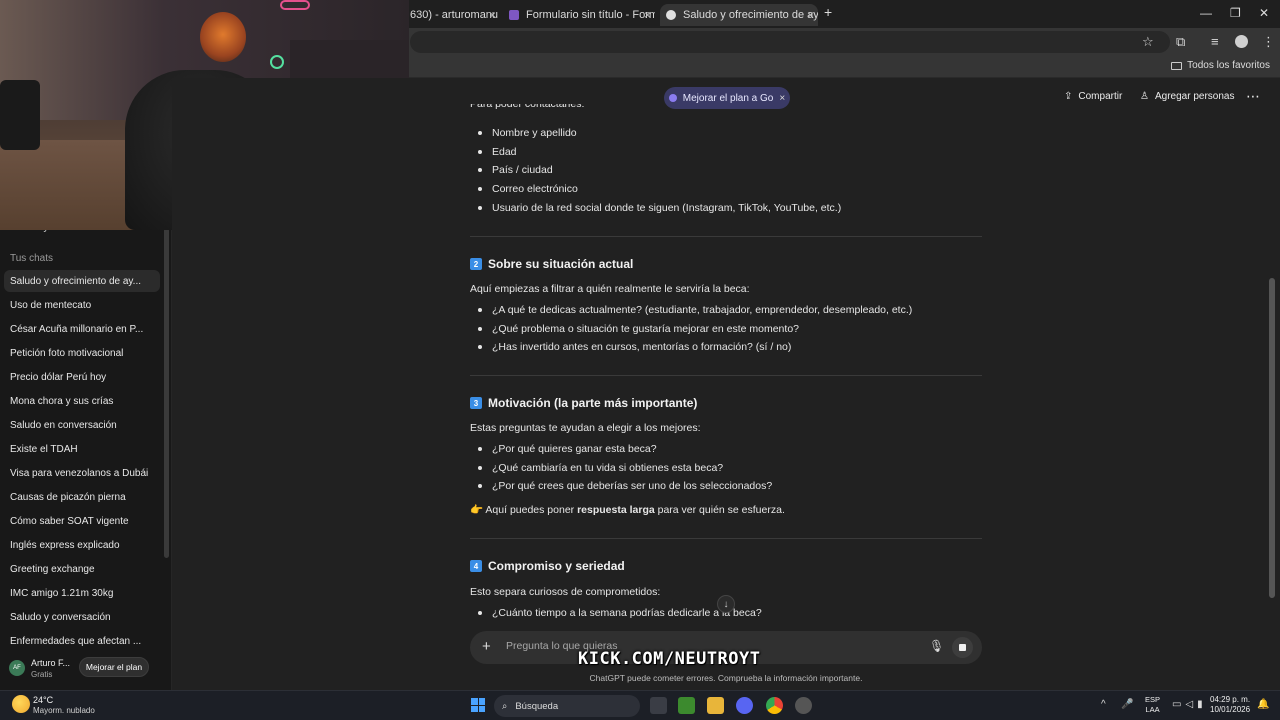  What do you see at coordinates (803, 705) in the screenshot?
I see `app-icon` at bounding box center [803, 705].